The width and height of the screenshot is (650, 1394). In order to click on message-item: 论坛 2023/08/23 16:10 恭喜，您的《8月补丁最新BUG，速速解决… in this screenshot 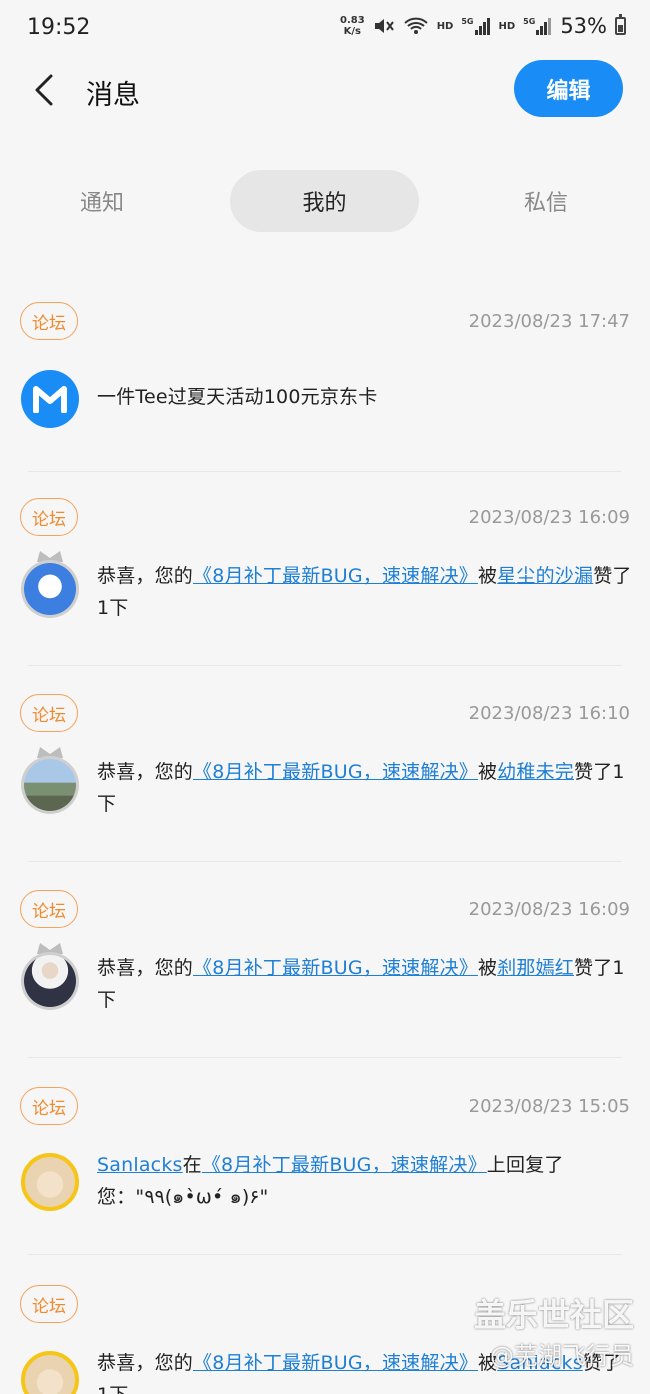, I will do `click(325, 779)`.